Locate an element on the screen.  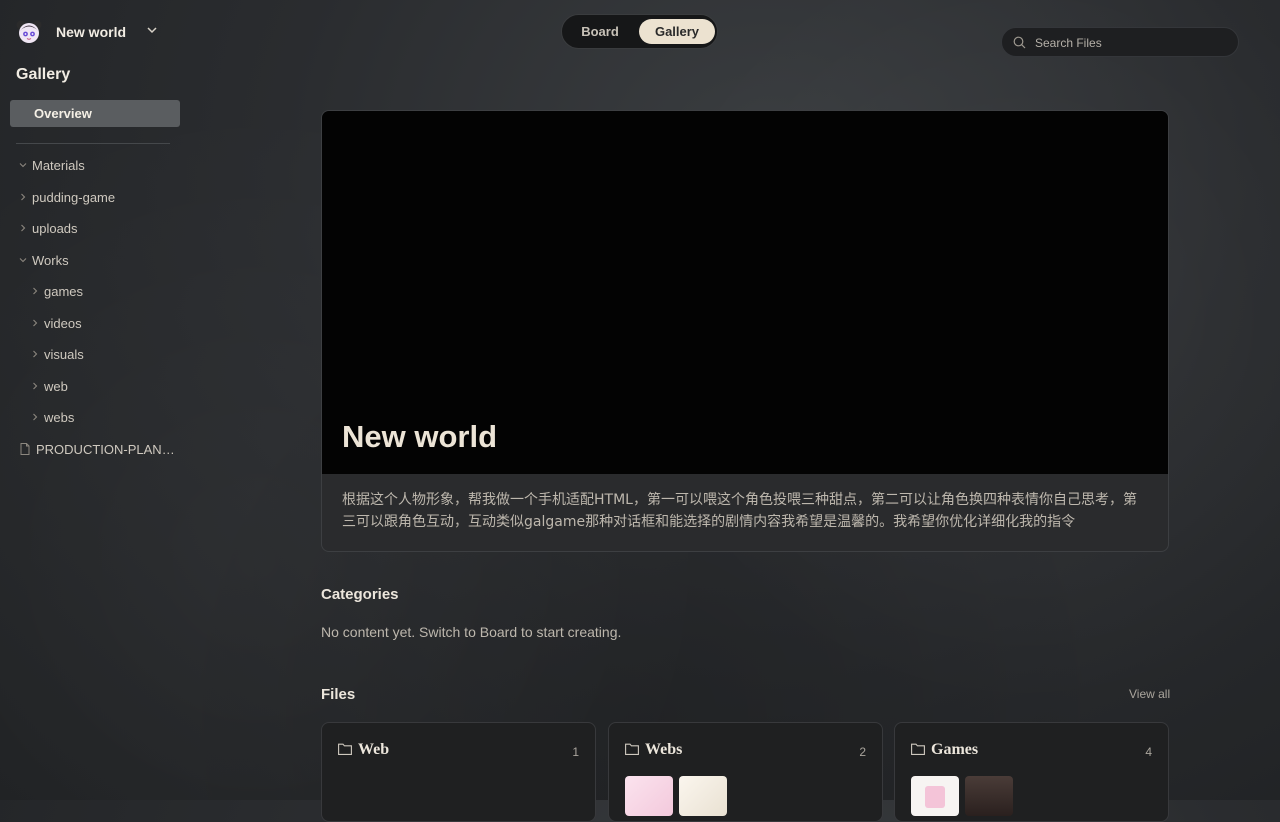
folder-card-games: Games 4 is located at coordinates (1031, 772).